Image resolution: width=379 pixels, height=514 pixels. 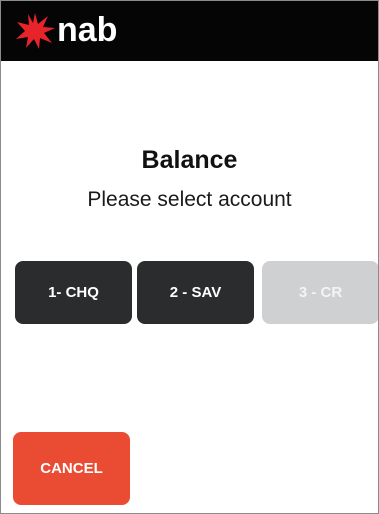 What do you see at coordinates (189, 31) in the screenshot?
I see `header-bar: nab` at bounding box center [189, 31].